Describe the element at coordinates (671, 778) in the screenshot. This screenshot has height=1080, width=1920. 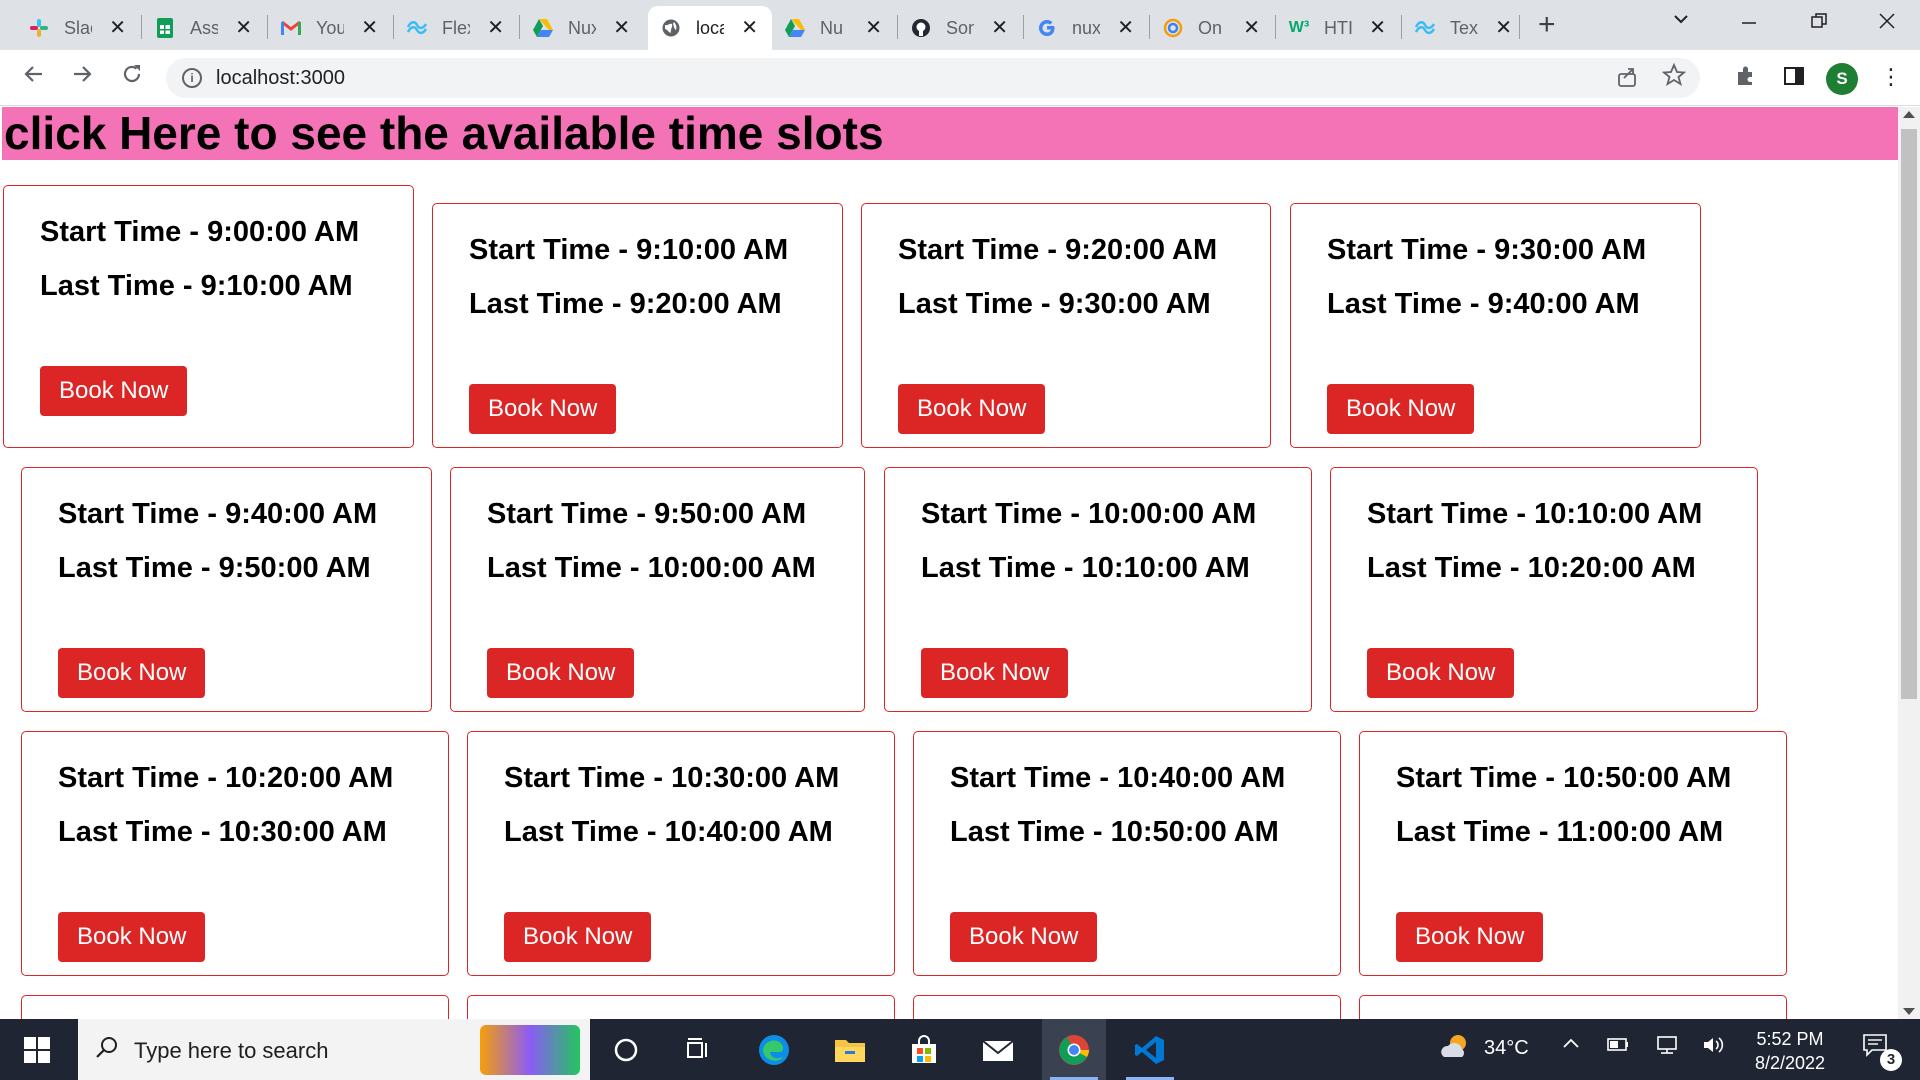
I see `slot-start-time: Start Time - 10:30:00 AM` at that location.